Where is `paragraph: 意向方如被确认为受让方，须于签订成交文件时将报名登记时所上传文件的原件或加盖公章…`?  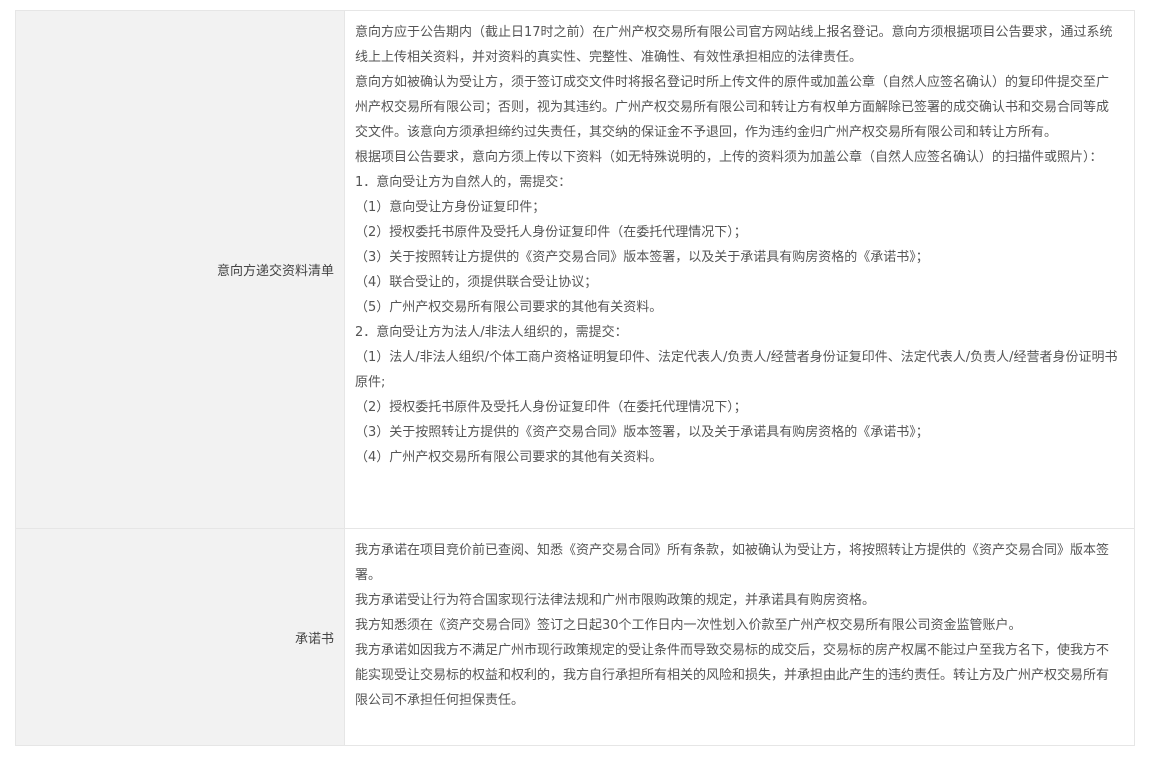
paragraph: 意向方如被确认为受让方，须于签订成交文件时将报名登记时所上传文件的原件或加盖公章… is located at coordinates (732, 107).